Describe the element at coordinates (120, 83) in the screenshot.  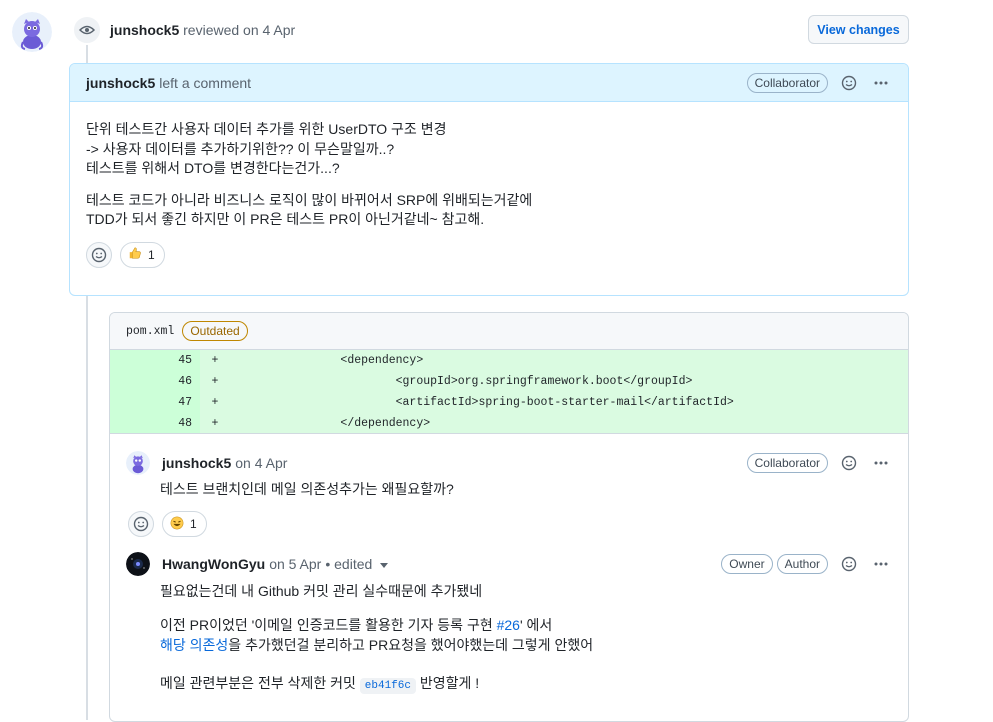
I see `comment-author: junshock5` at that location.